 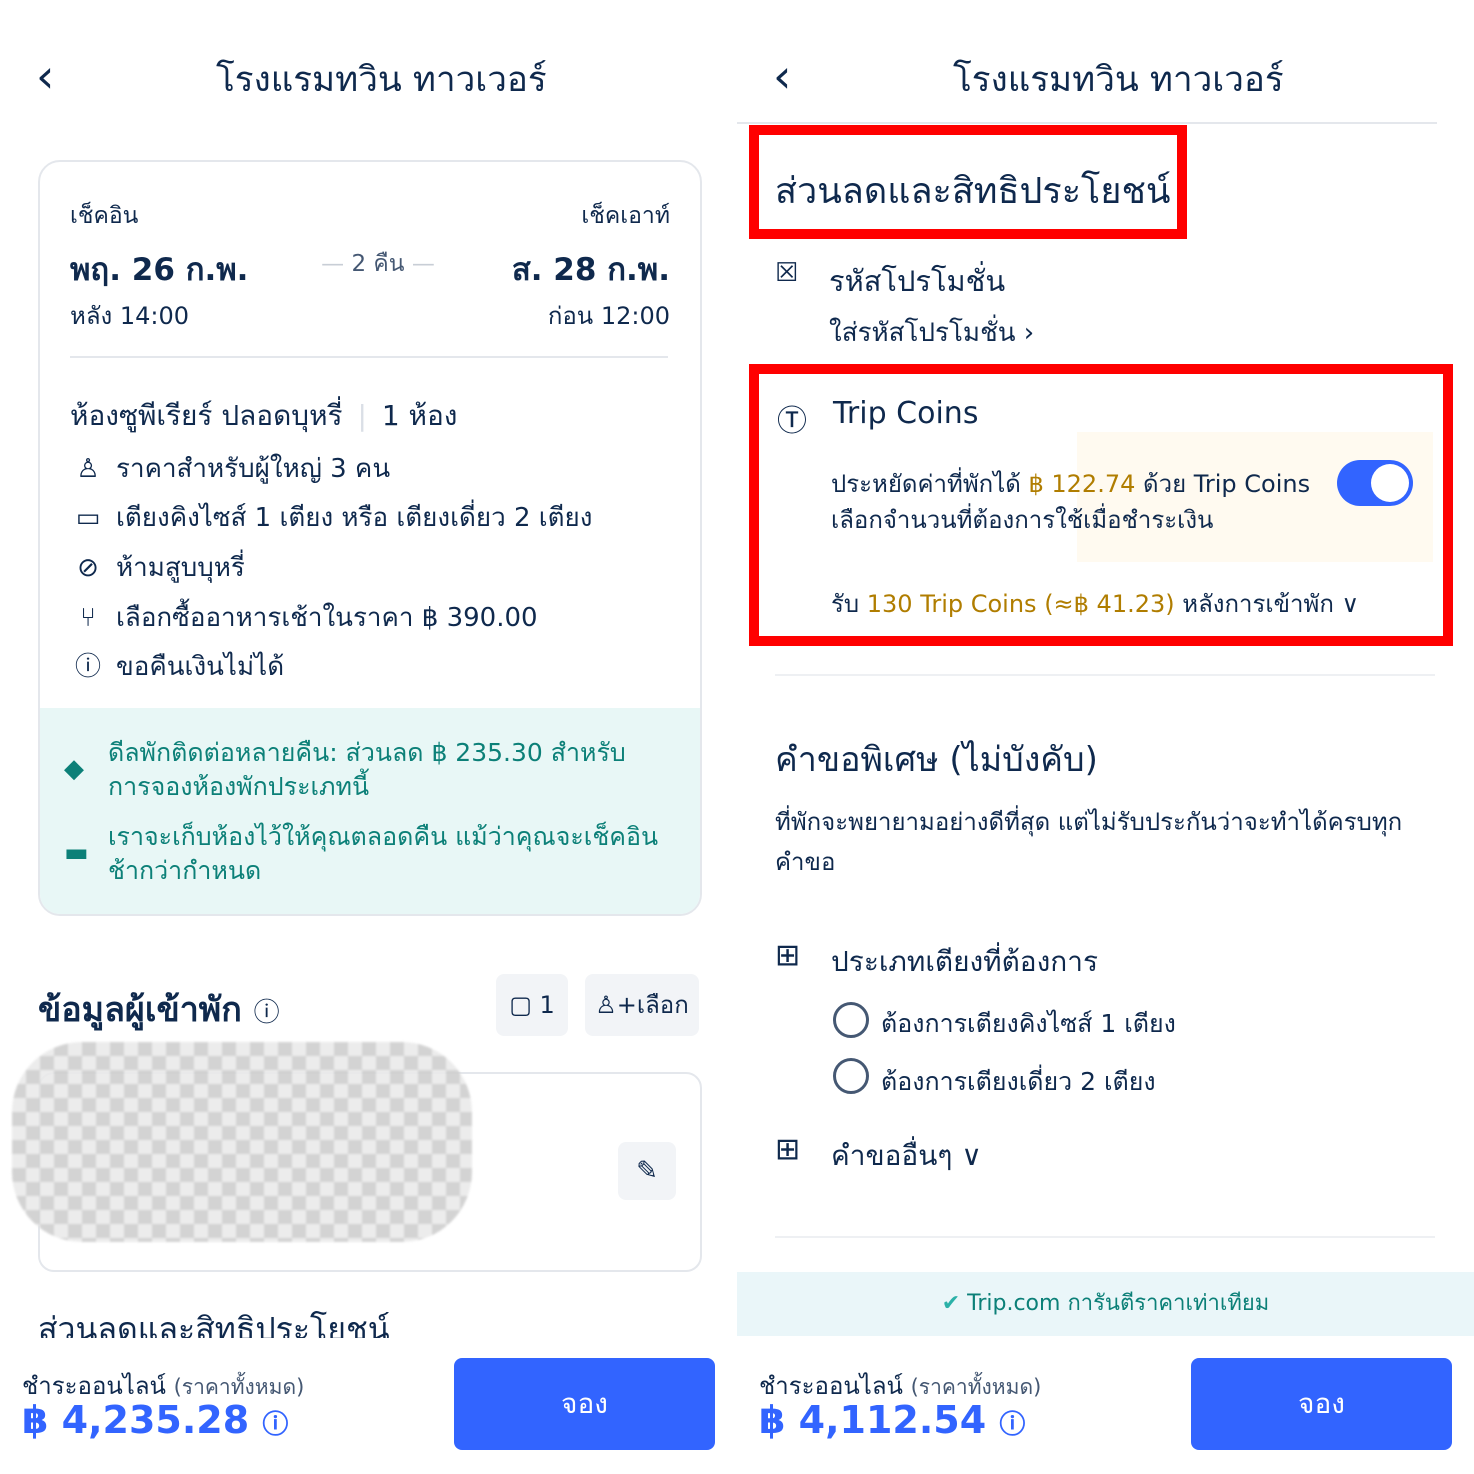 What do you see at coordinates (88, 618) in the screenshot?
I see `utensils-icon: ⑂` at bounding box center [88, 618].